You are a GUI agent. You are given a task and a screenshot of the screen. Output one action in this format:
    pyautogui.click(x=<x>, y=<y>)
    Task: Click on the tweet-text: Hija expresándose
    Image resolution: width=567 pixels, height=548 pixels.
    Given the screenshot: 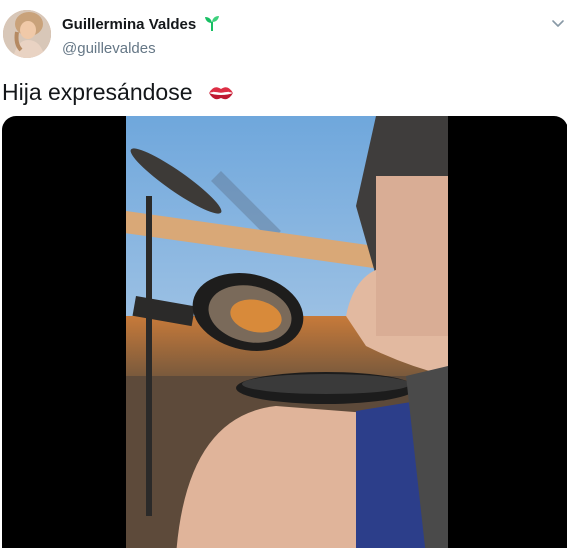 What is the action you would take?
    pyautogui.click(x=118, y=94)
    